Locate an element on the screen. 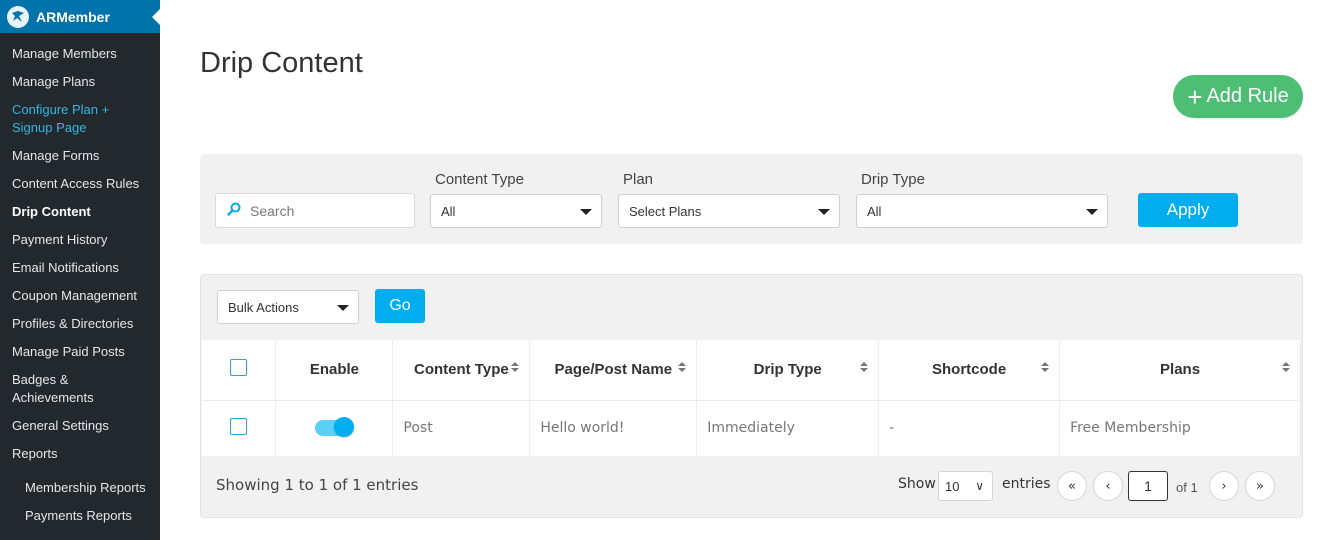  chevron-down-icon: ∨ is located at coordinates (979, 486).